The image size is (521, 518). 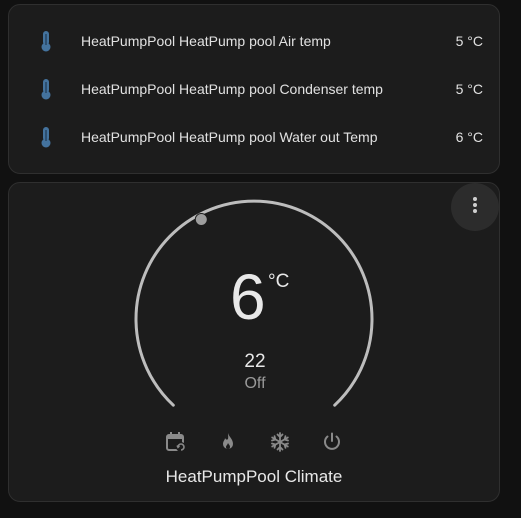 I want to click on current-temperature: 6, so click(x=248, y=297).